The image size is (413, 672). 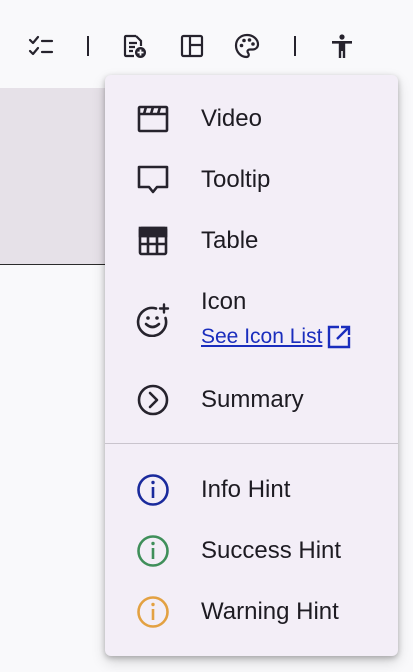 I want to click on menu-item-success-hint: Success Hint, so click(x=251, y=551).